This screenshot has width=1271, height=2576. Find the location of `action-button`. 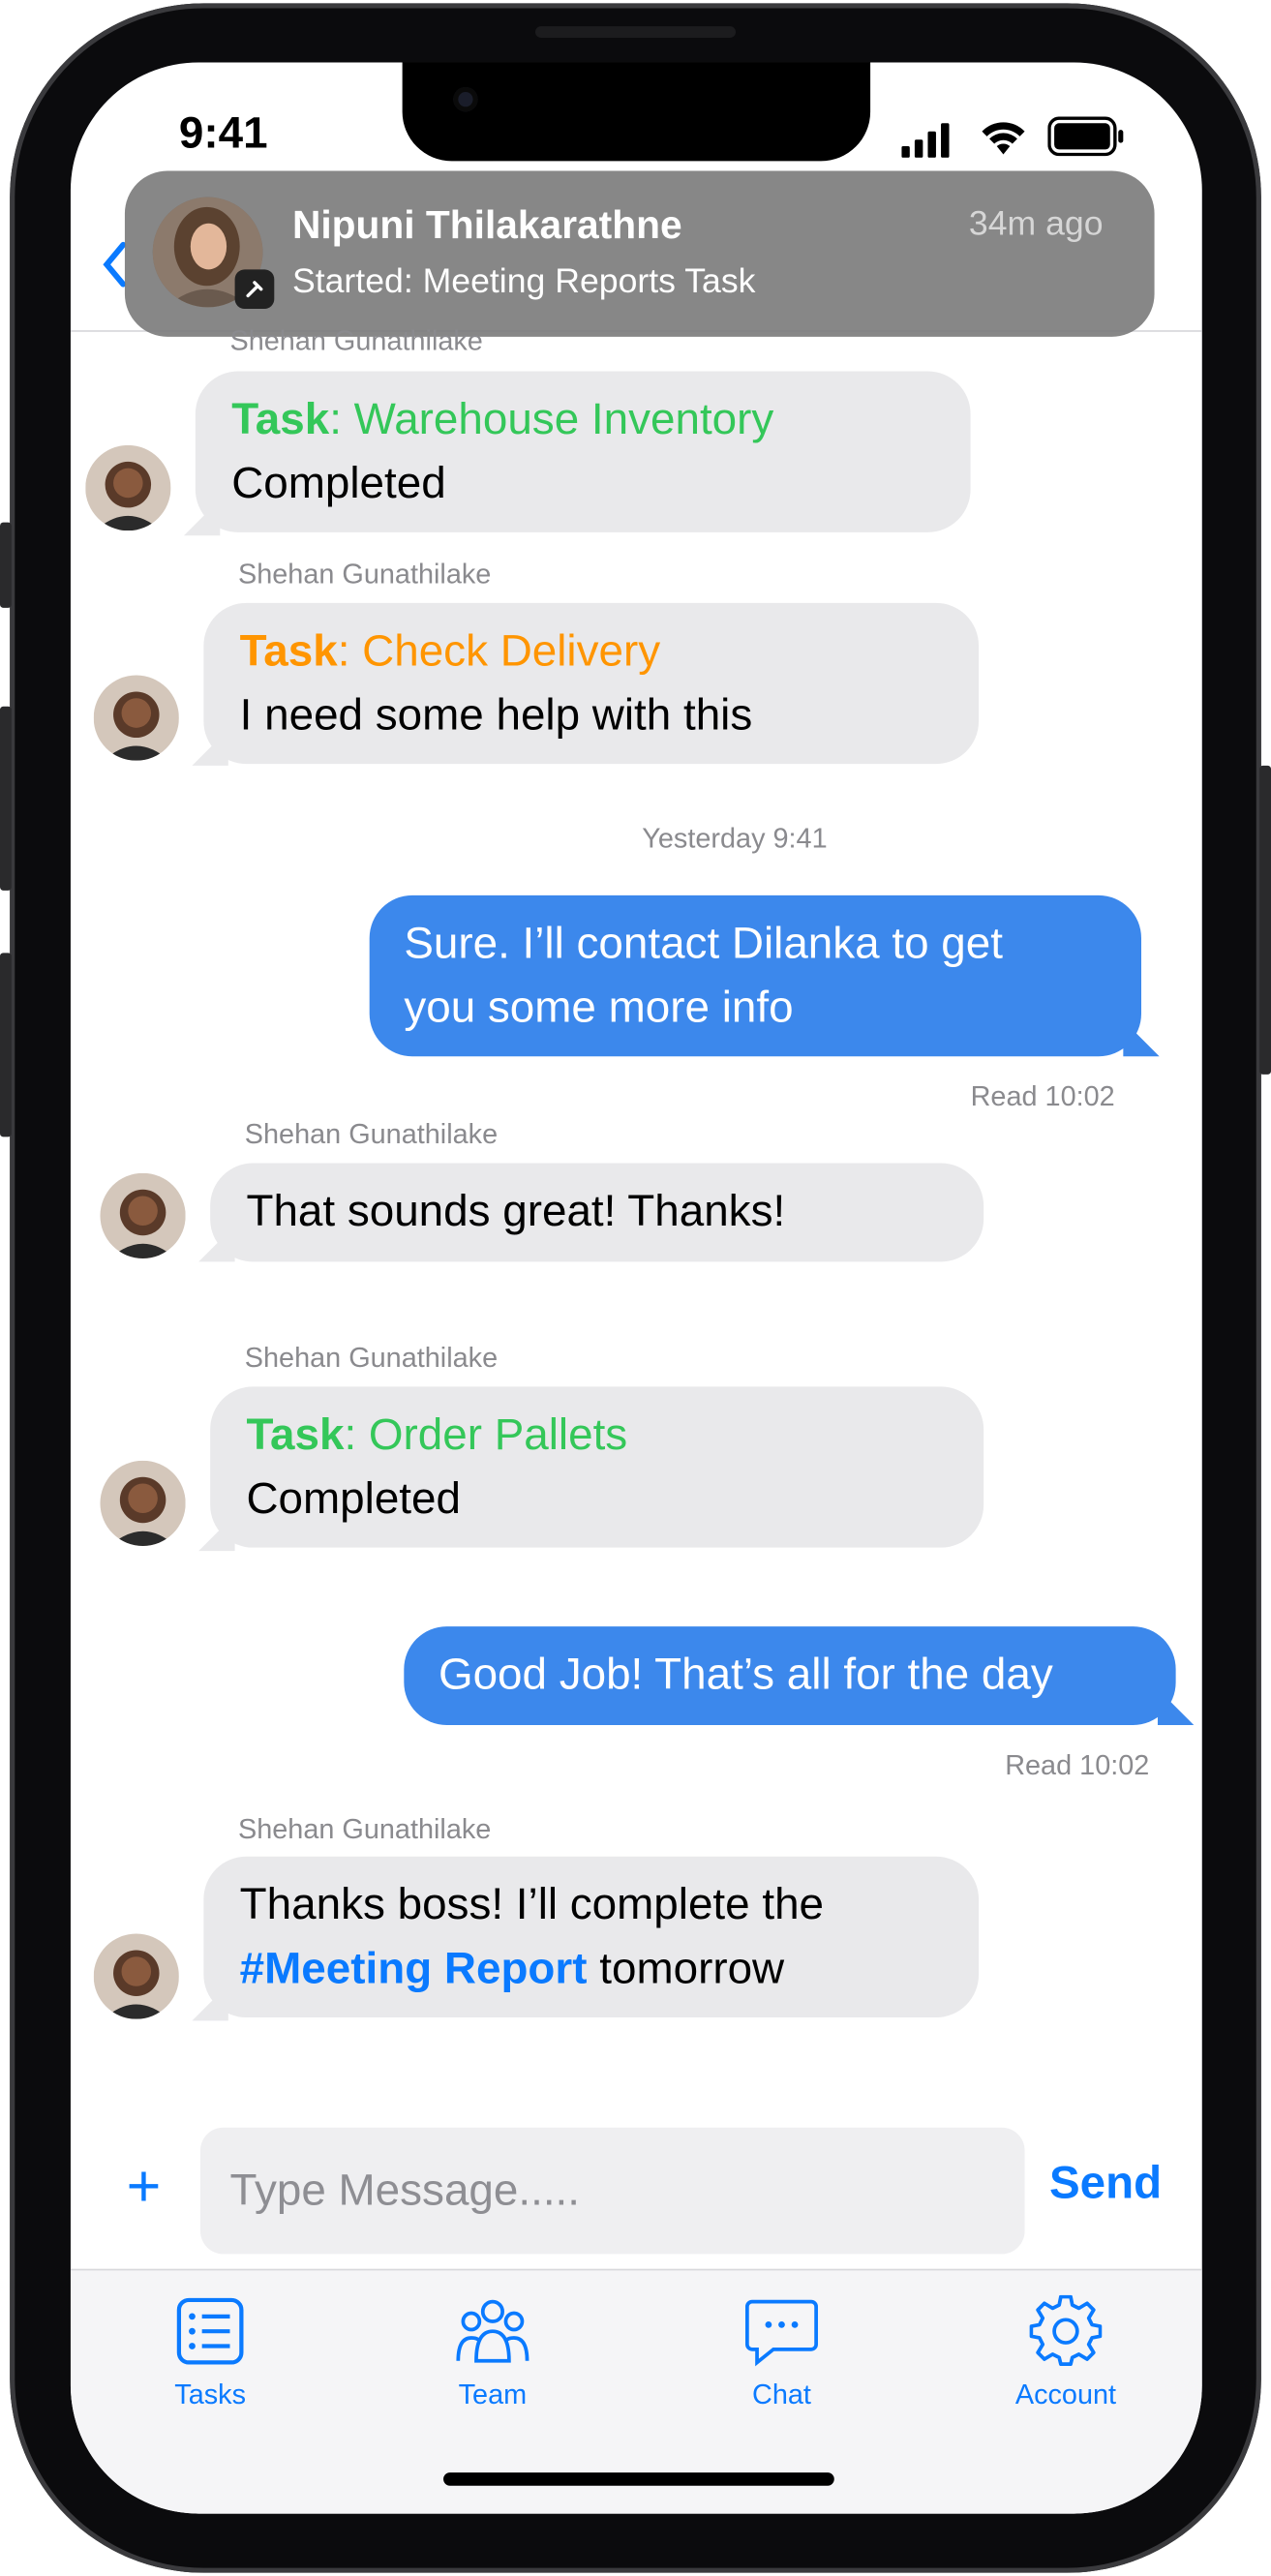

action-button is located at coordinates (6, 565).